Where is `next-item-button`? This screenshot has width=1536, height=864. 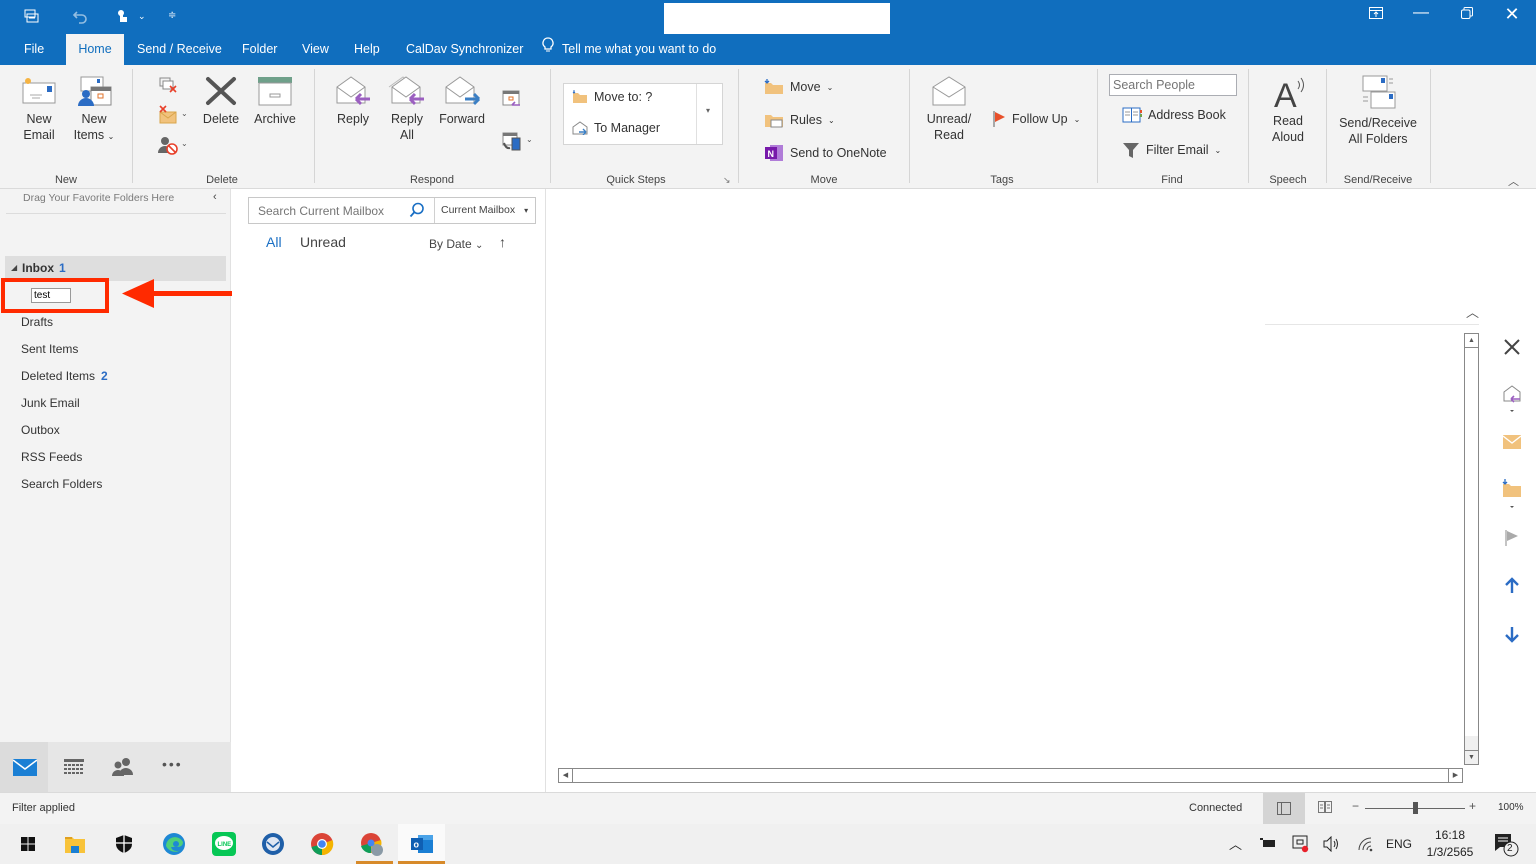
next-item-button is located at coordinates (1512, 636).